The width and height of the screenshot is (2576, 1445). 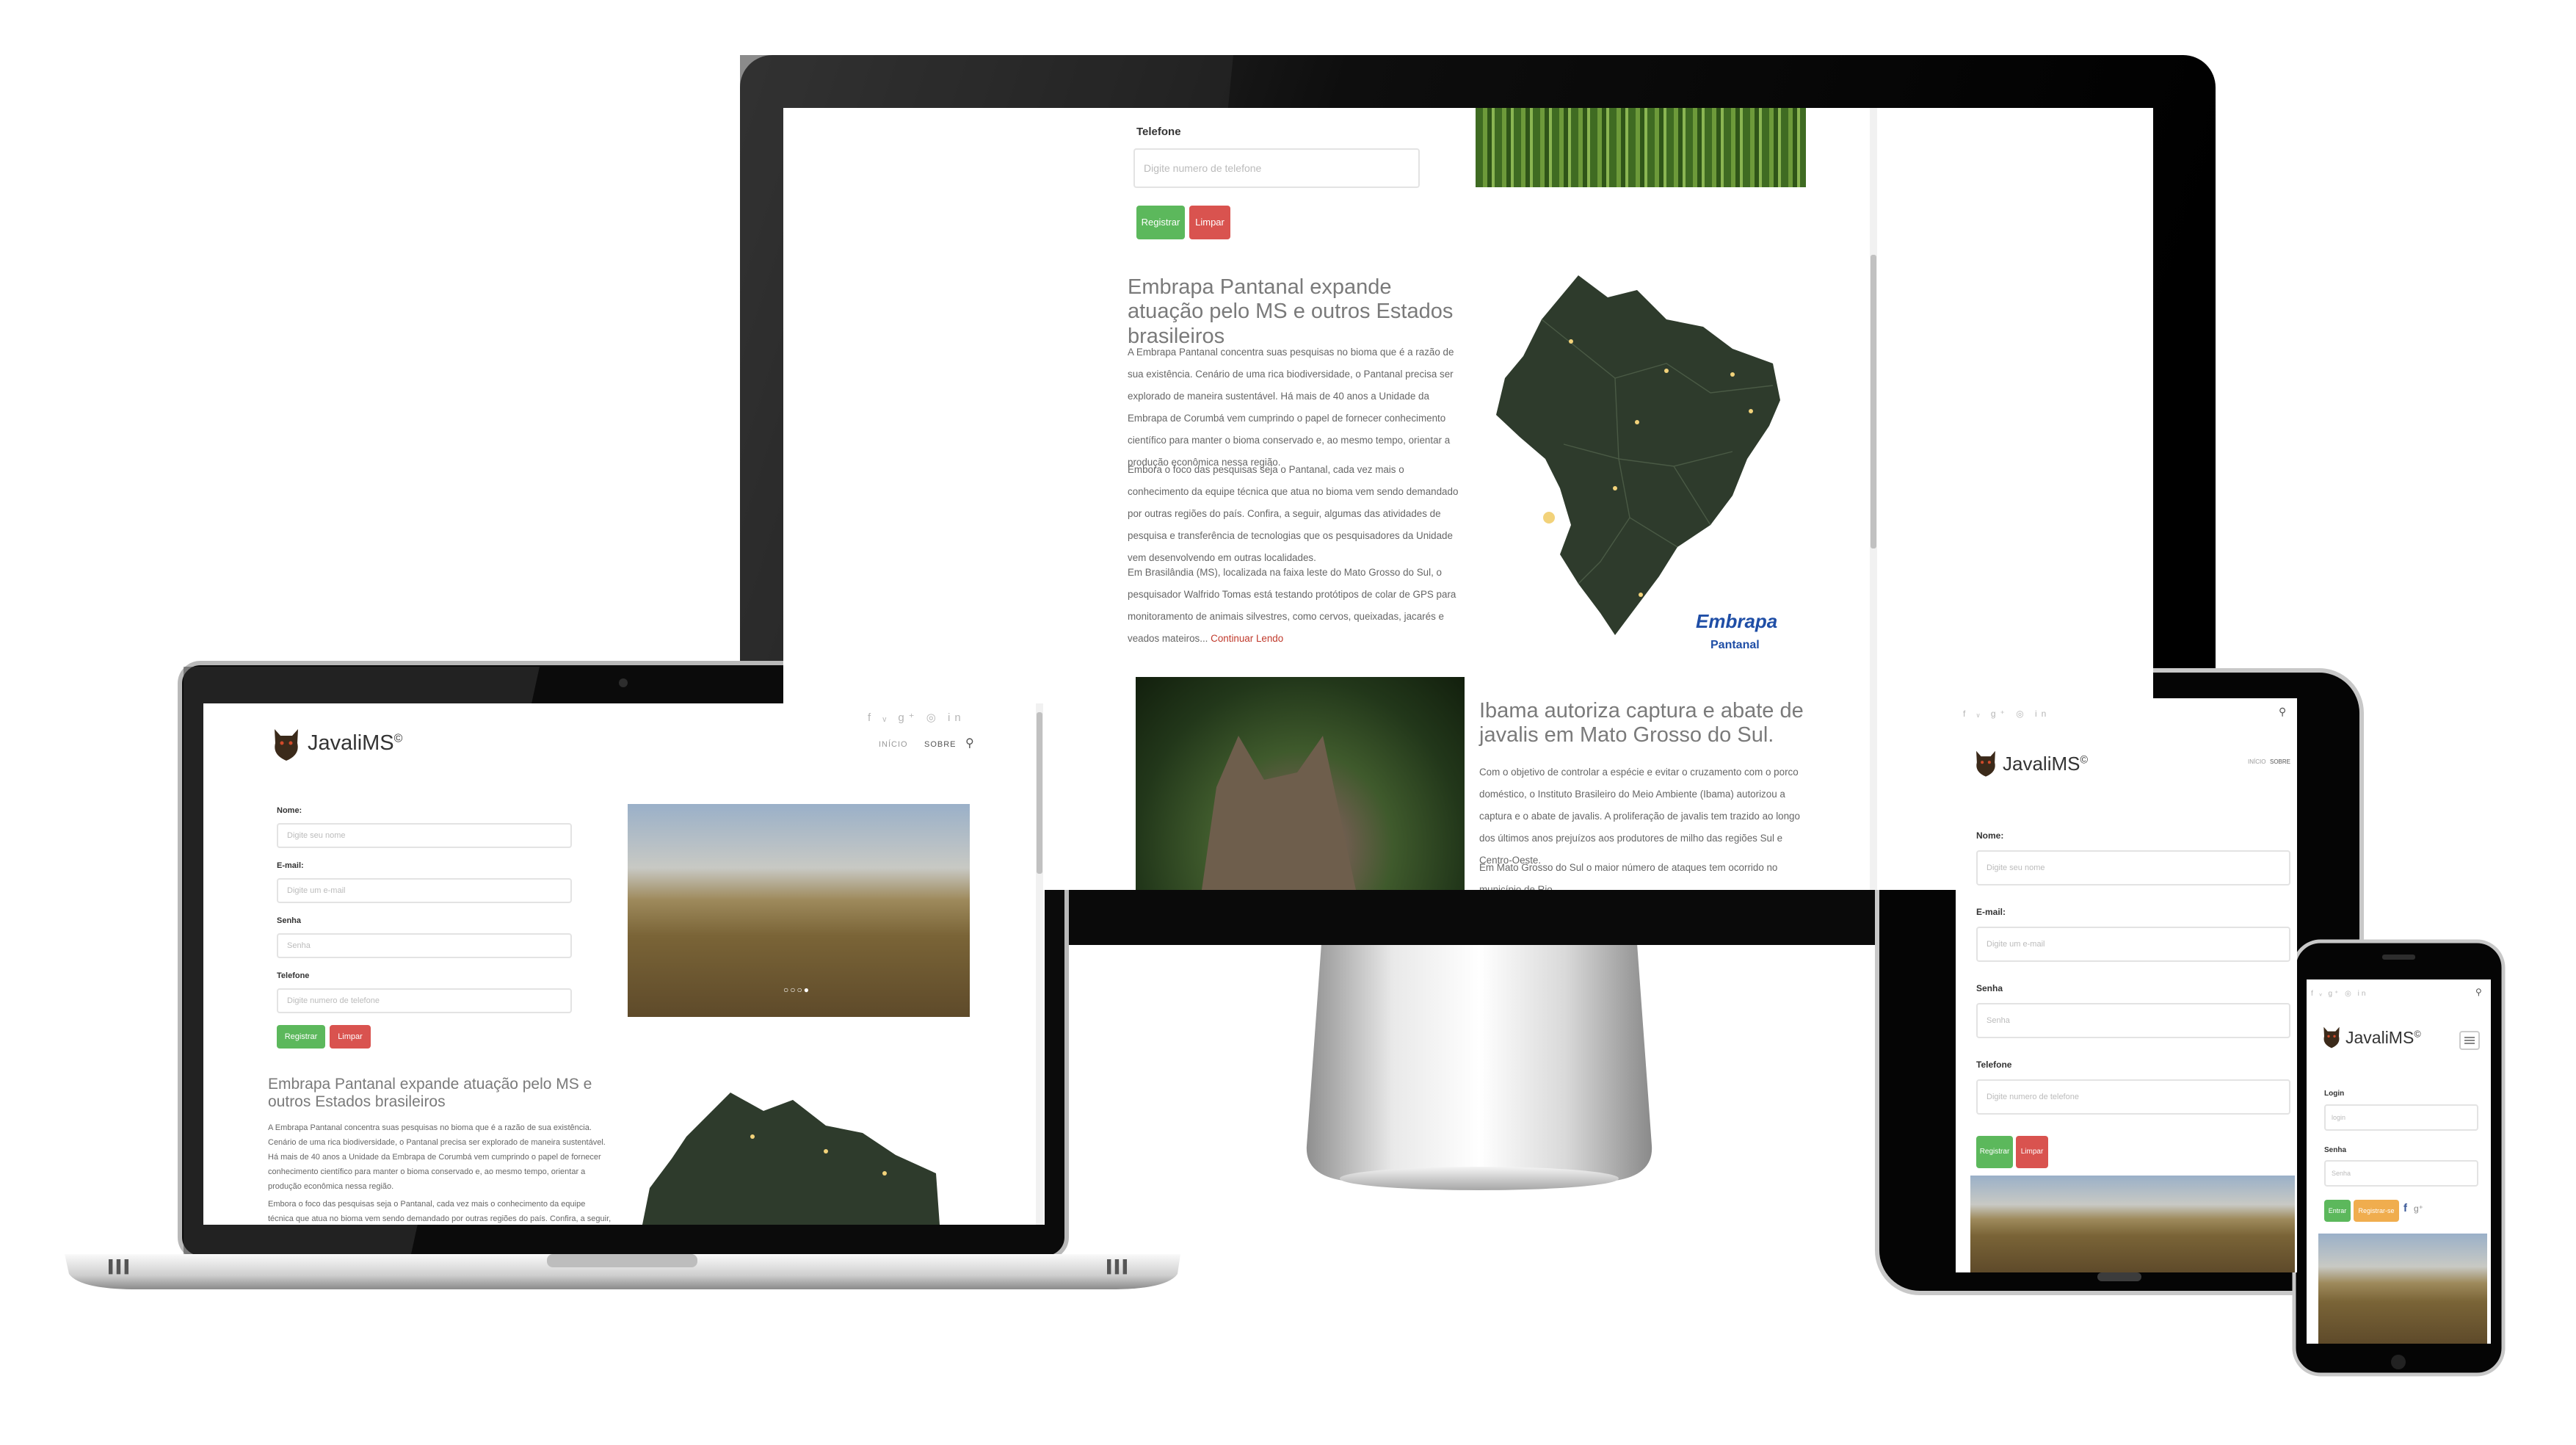 What do you see at coordinates (2419, 1208) in the screenshot?
I see `google-plus-icon: g⁺` at bounding box center [2419, 1208].